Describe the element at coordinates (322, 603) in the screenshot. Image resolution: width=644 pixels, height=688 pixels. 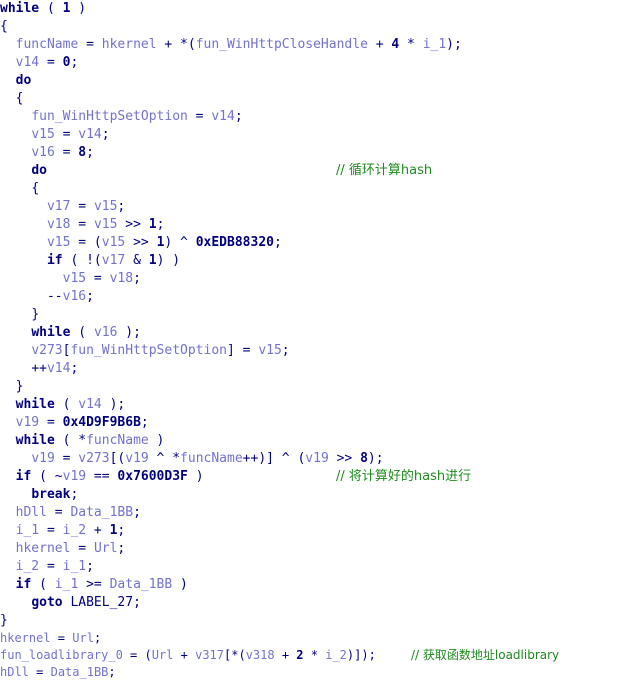
I see `code-line: goto LABEL_27;` at that location.